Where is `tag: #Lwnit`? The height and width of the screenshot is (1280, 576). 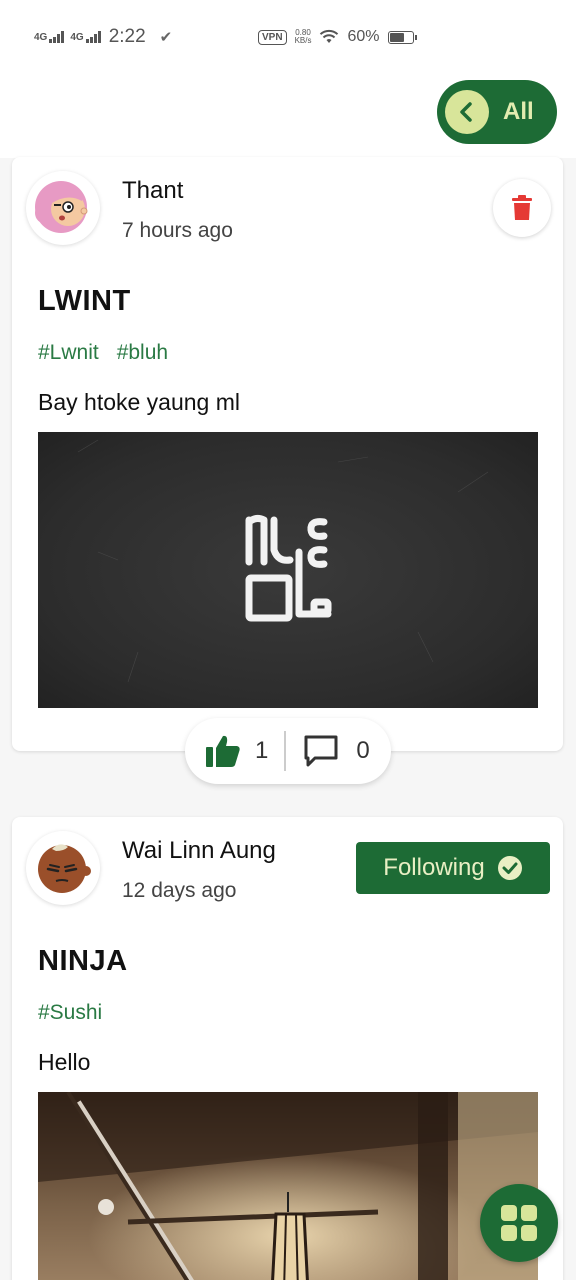 tag: #Lwnit is located at coordinates (68, 353).